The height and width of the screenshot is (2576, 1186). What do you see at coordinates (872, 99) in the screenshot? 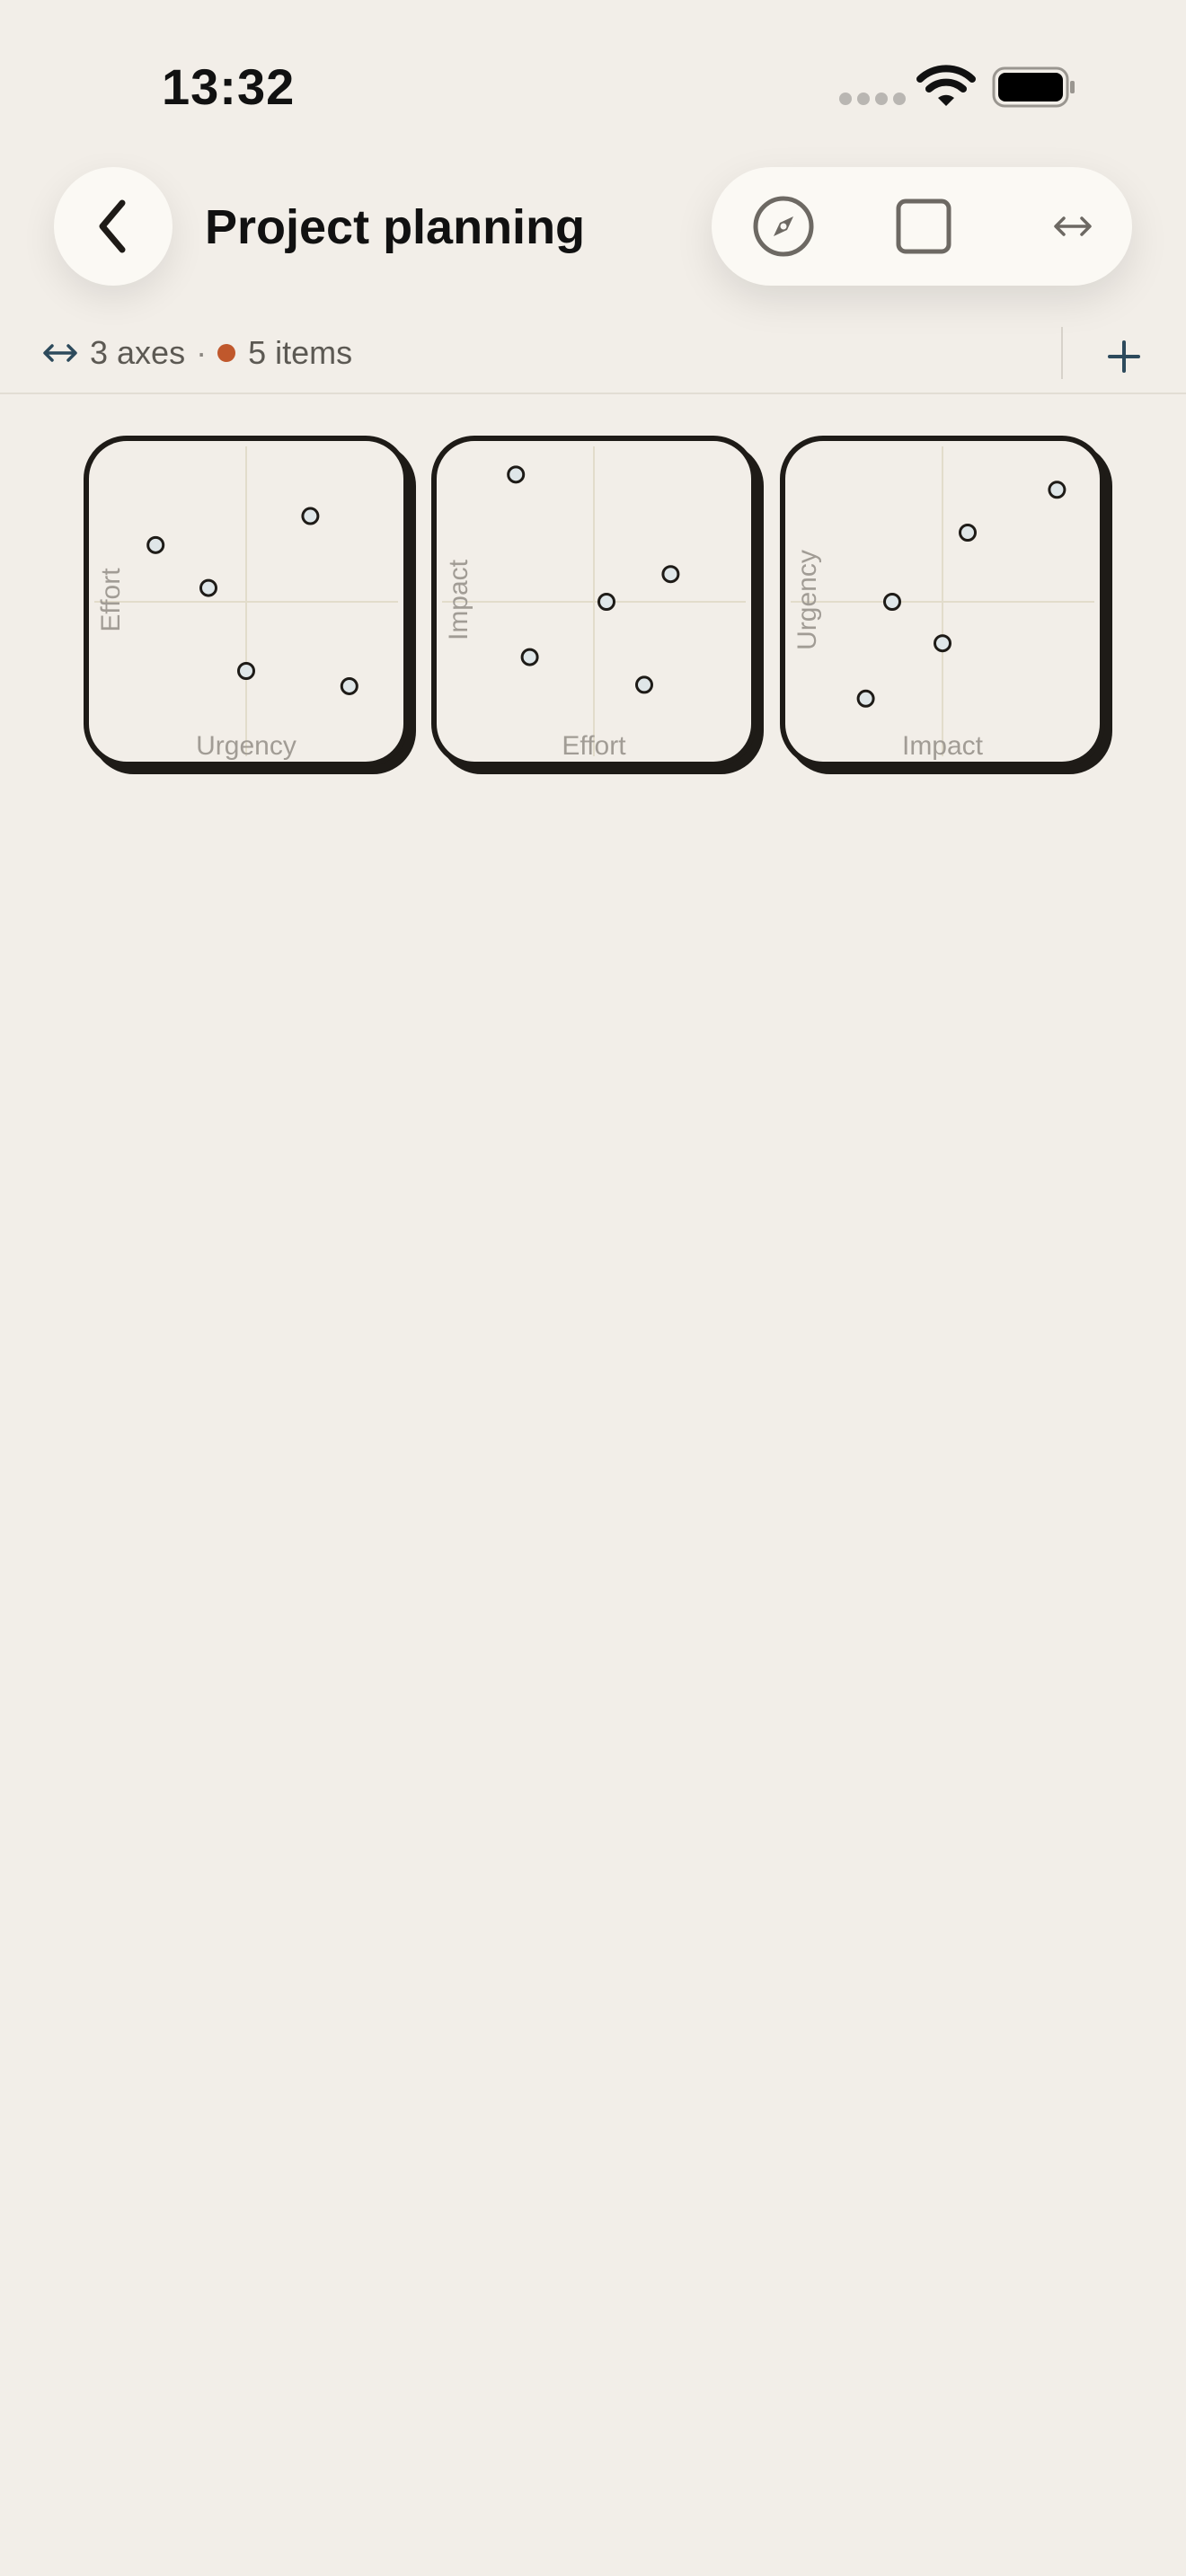
I see `cellular-signal-icon` at bounding box center [872, 99].